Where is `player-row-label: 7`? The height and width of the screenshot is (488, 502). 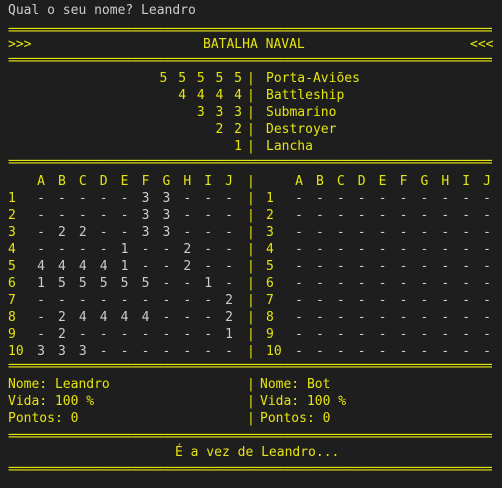 player-row-label: 7 is located at coordinates (12, 300).